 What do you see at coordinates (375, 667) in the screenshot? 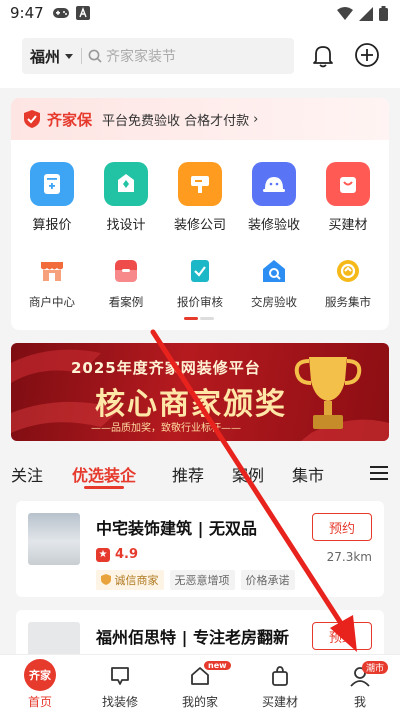
I see `market-badge: 潮市` at bounding box center [375, 667].